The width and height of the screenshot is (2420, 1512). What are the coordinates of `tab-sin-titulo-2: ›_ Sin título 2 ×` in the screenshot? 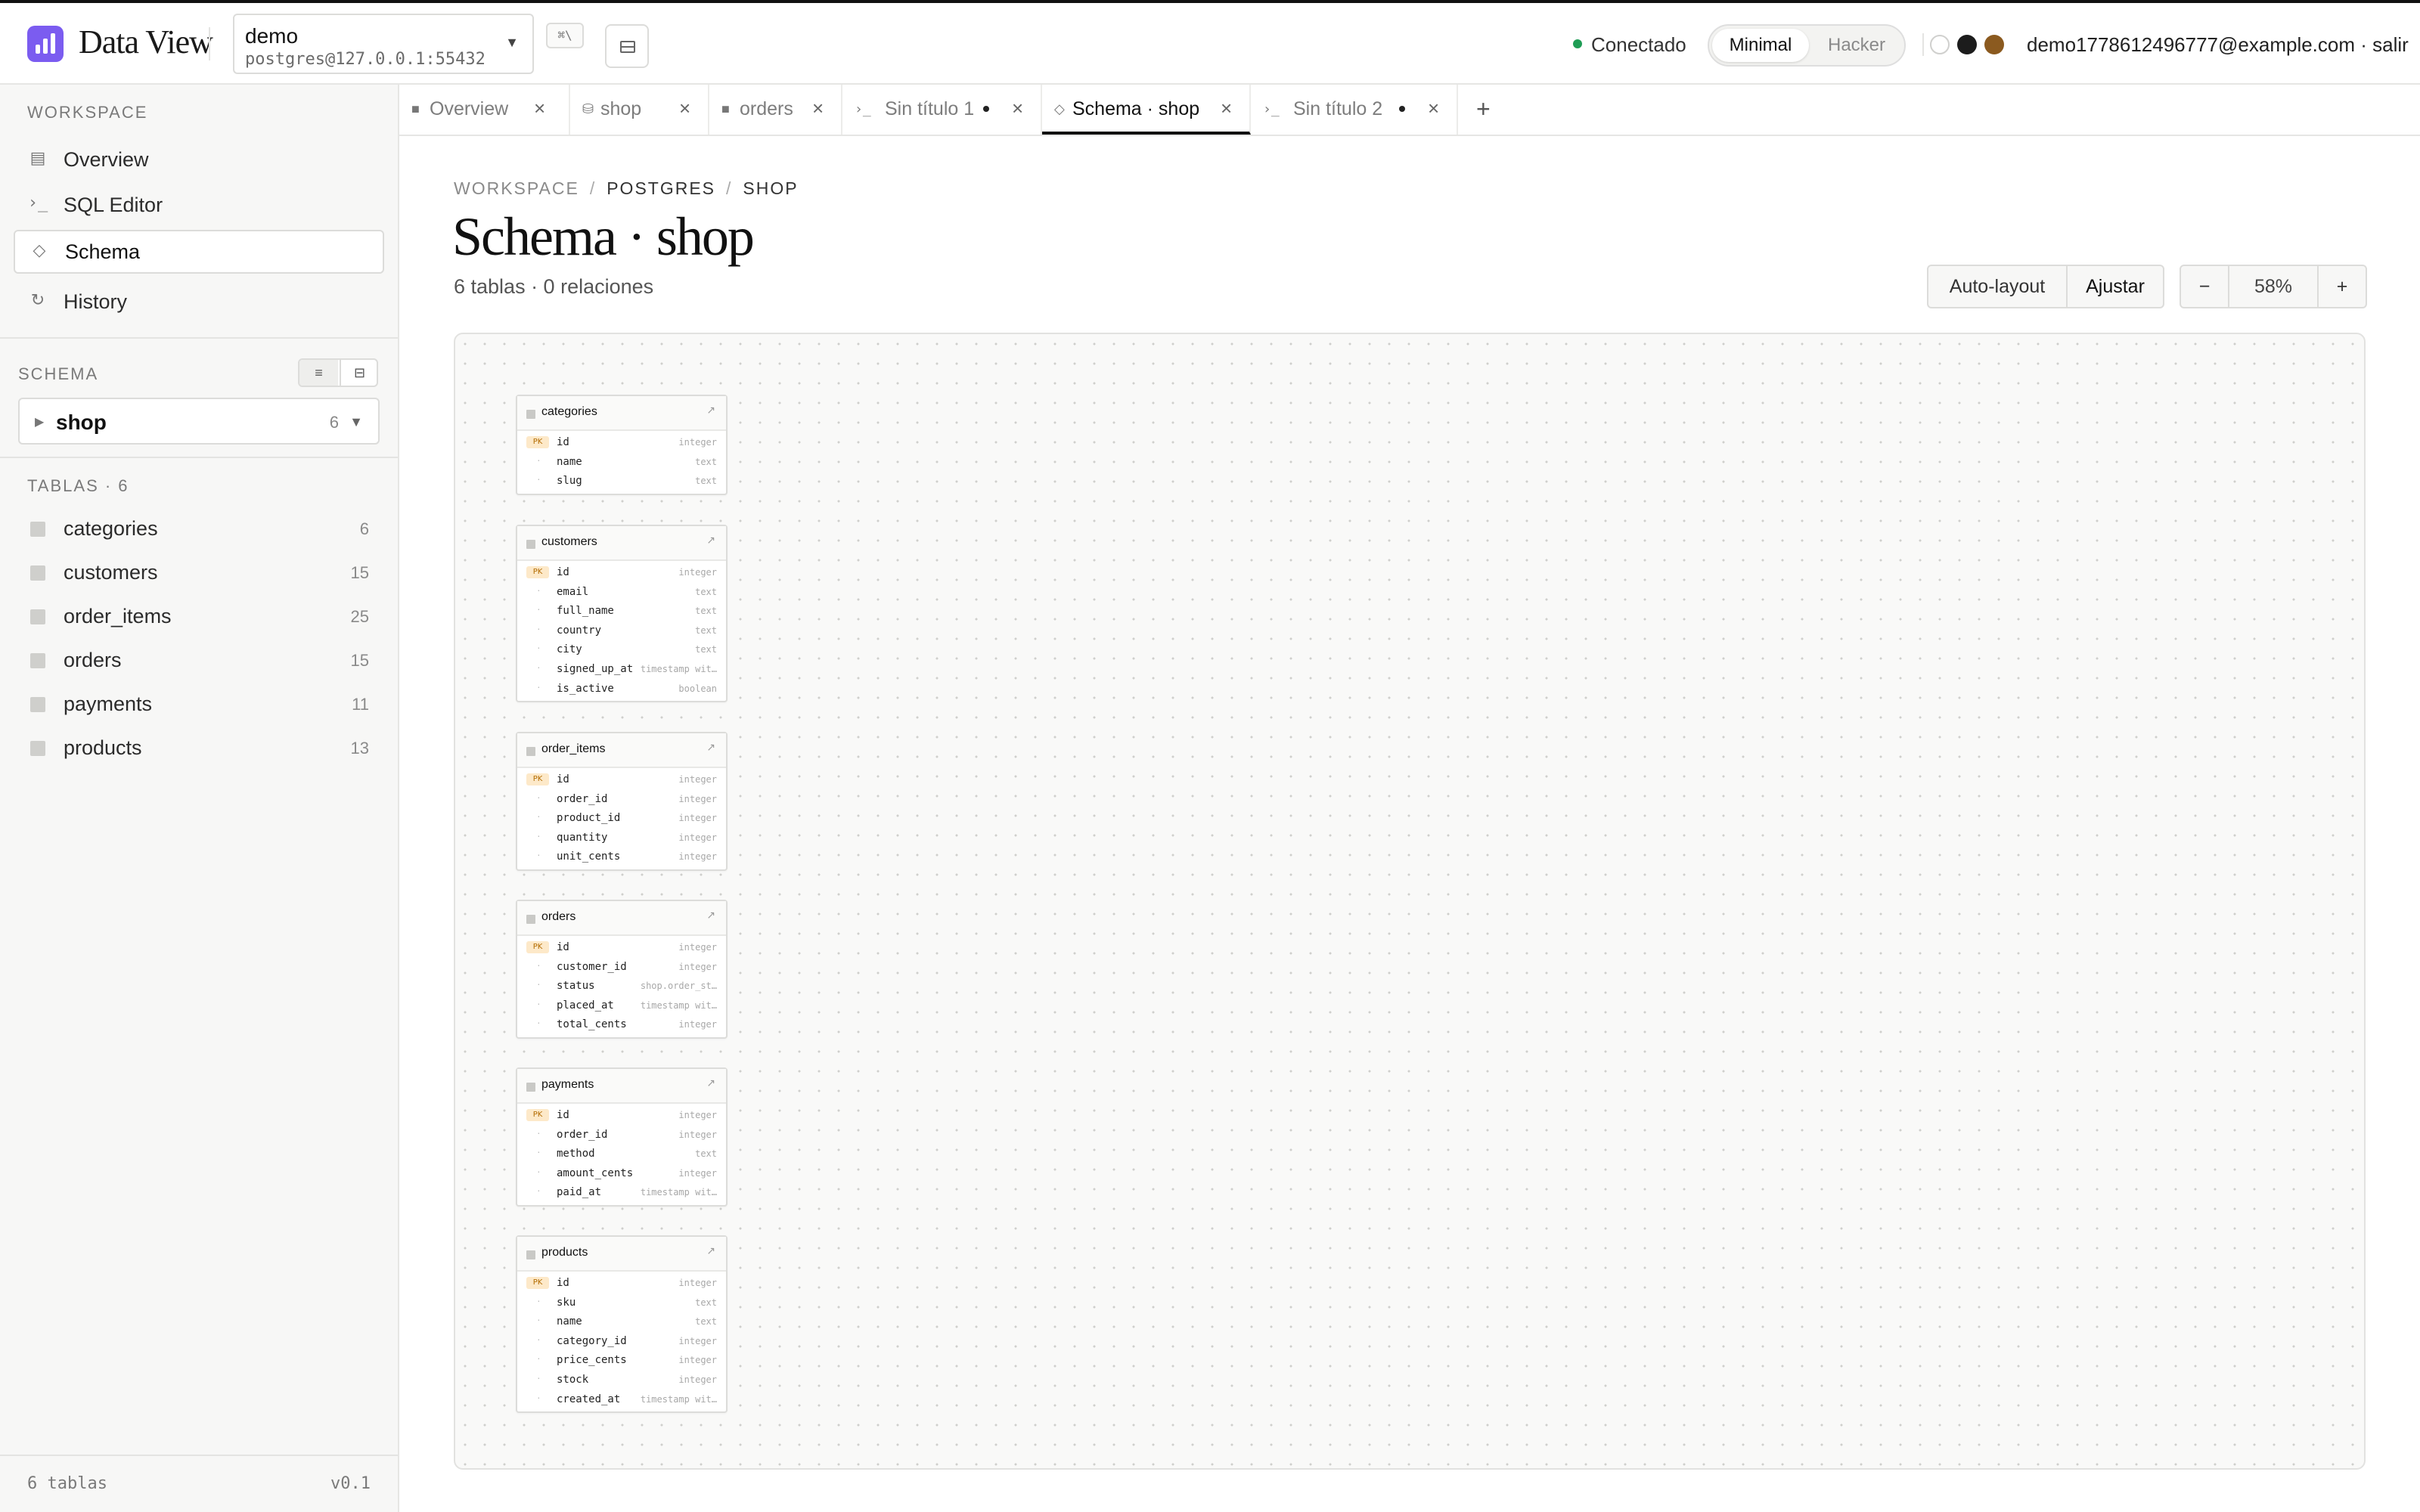 It's located at (1354, 110).